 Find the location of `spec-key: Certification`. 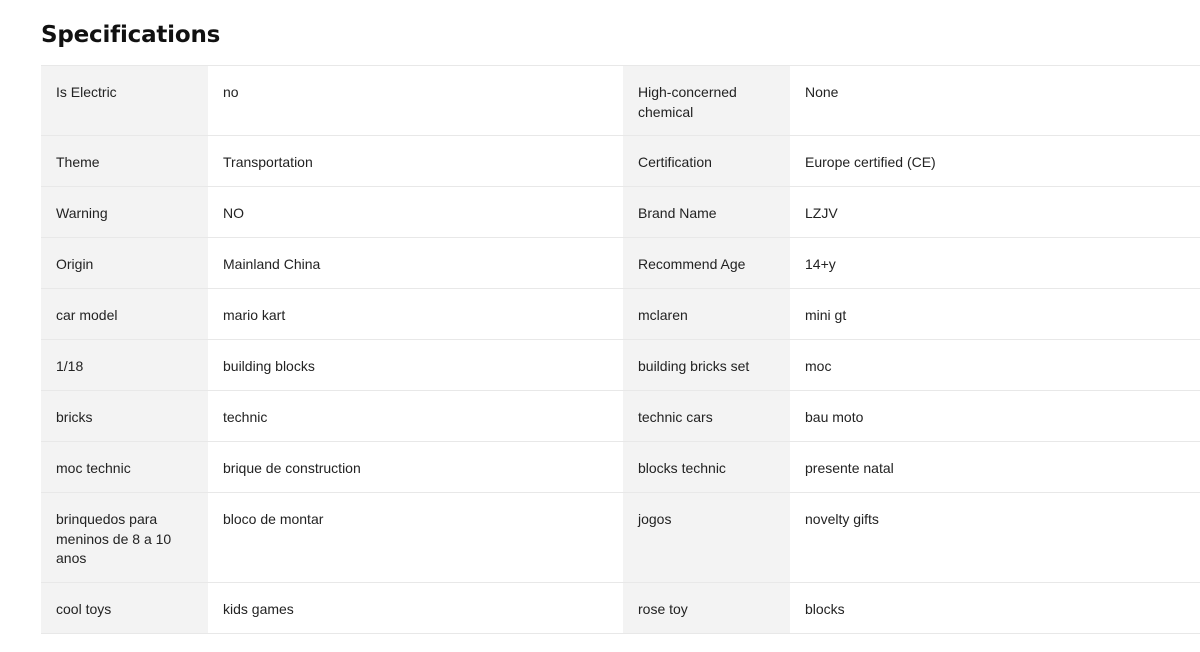

spec-key: Certification is located at coordinates (706, 161).